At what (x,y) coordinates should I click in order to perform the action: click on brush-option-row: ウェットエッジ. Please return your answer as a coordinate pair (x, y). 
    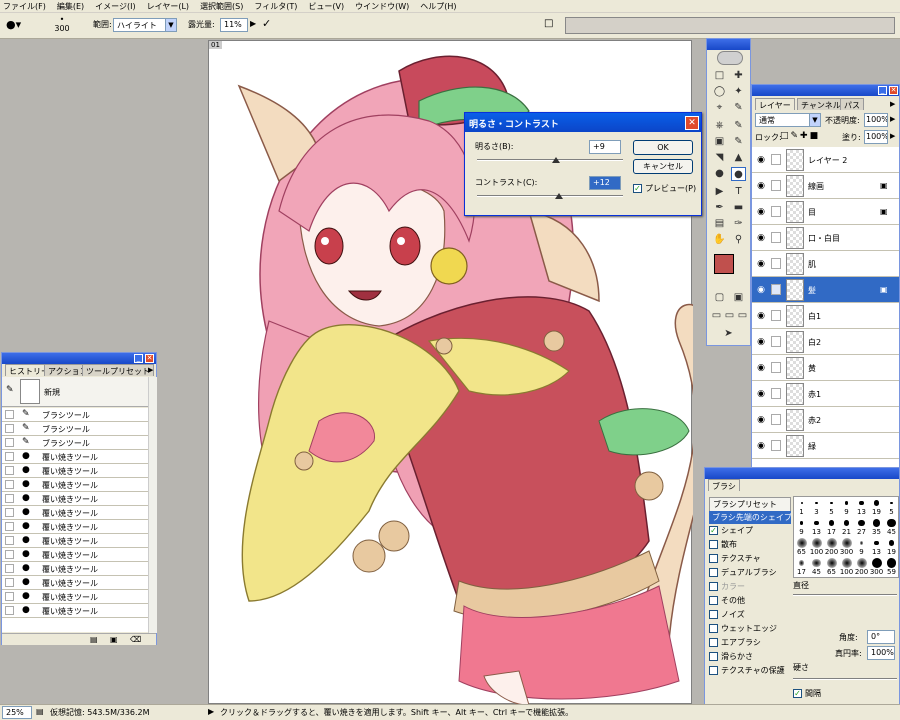
    Looking at the image, I should click on (750, 628).